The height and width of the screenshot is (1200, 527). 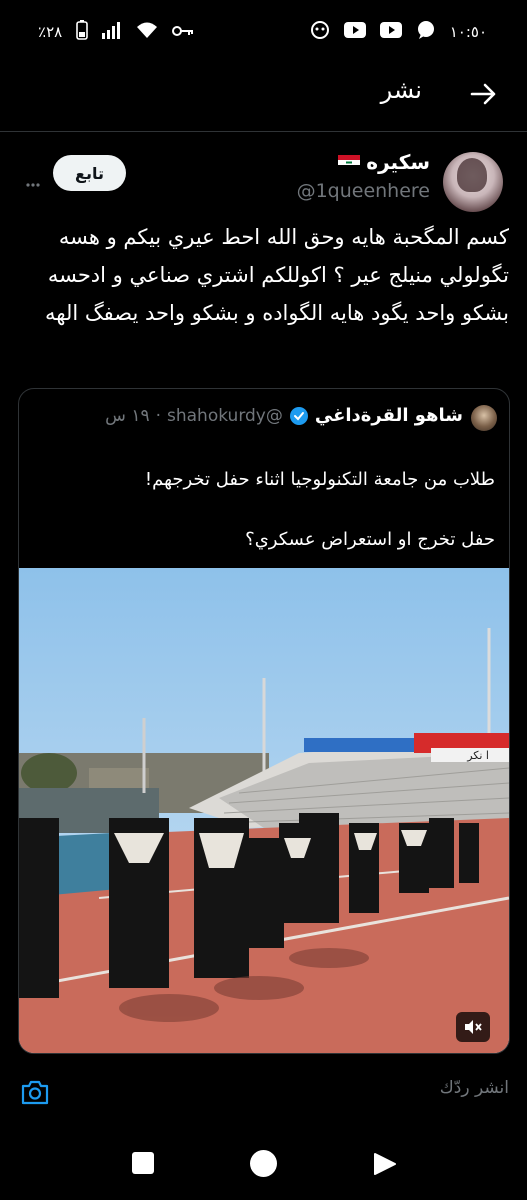 What do you see at coordinates (320, 32) in the screenshot?
I see `android-icon` at bounding box center [320, 32].